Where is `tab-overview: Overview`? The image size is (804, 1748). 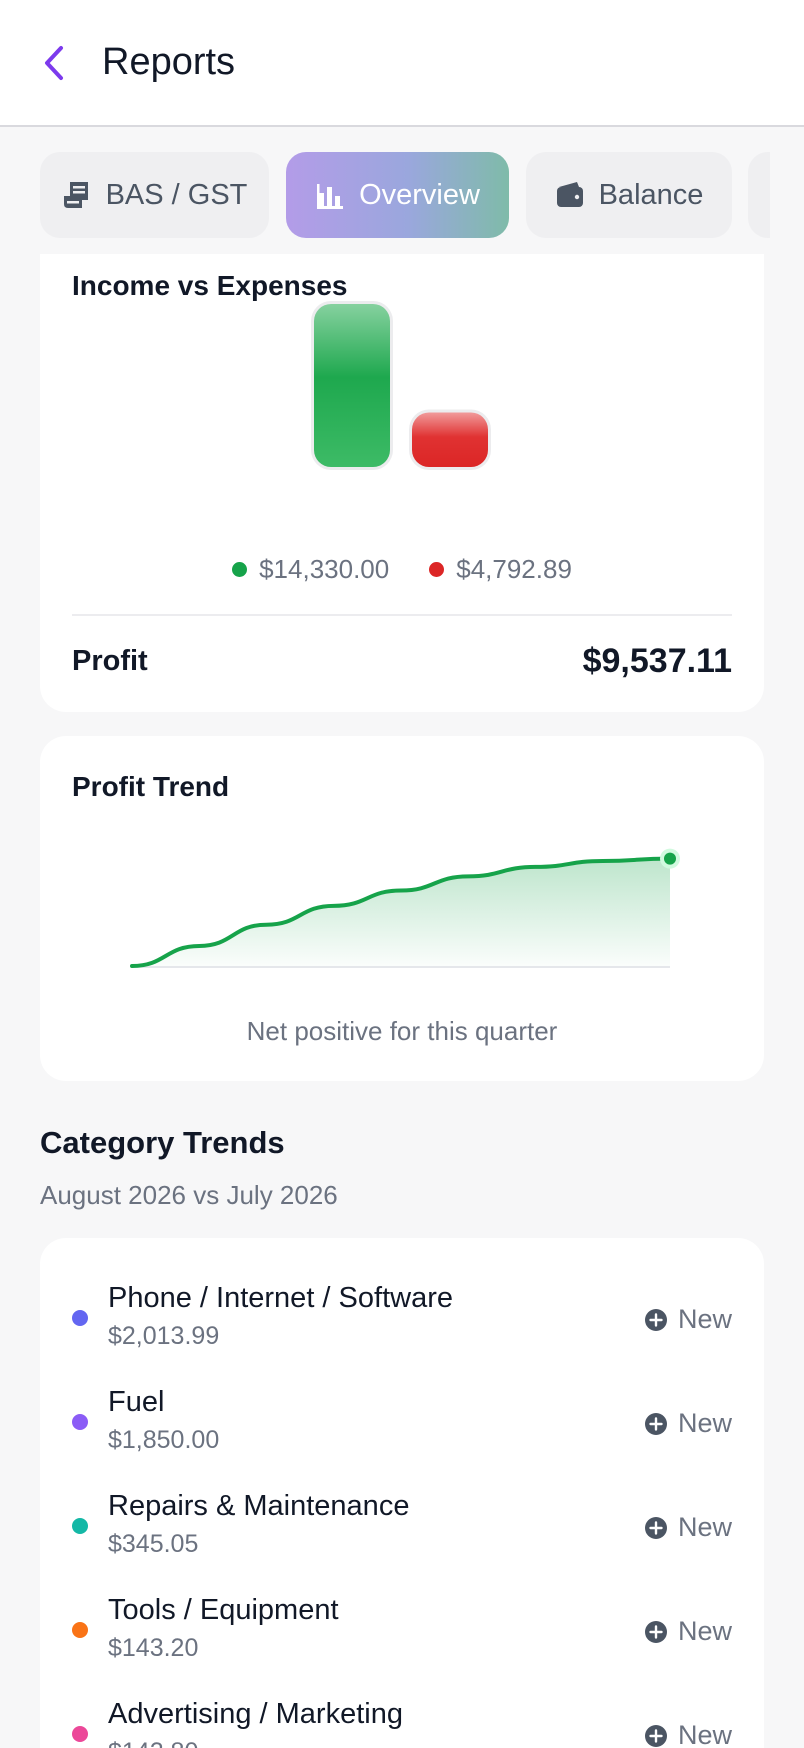
tab-overview: Overview is located at coordinates (397, 195).